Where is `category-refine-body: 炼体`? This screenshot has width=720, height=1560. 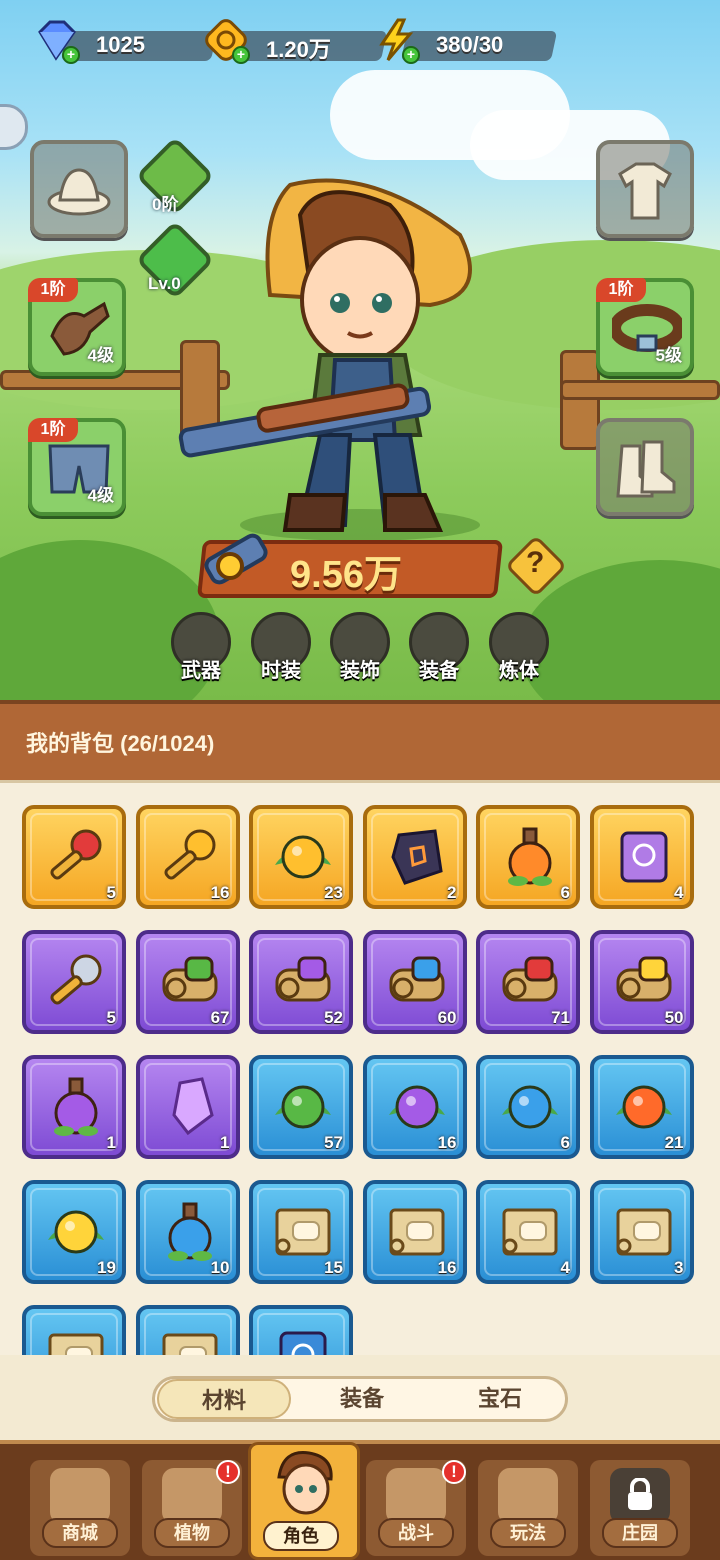 category-refine-body: 炼体 is located at coordinates (519, 647).